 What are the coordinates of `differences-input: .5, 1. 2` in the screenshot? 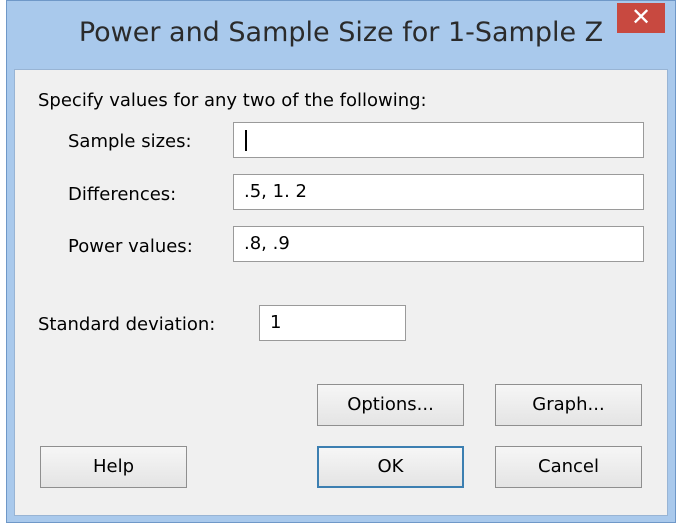 It's located at (438, 192).